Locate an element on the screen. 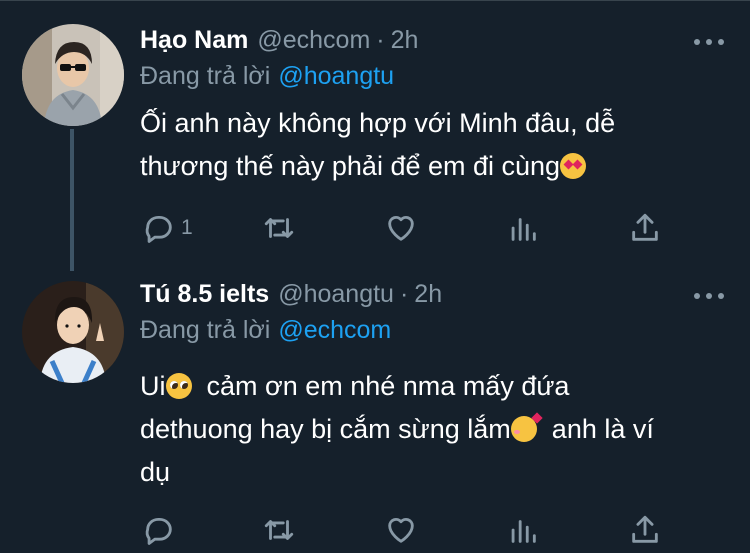 The image size is (750, 553). replying-to-handle: @echcom is located at coordinates (334, 330).